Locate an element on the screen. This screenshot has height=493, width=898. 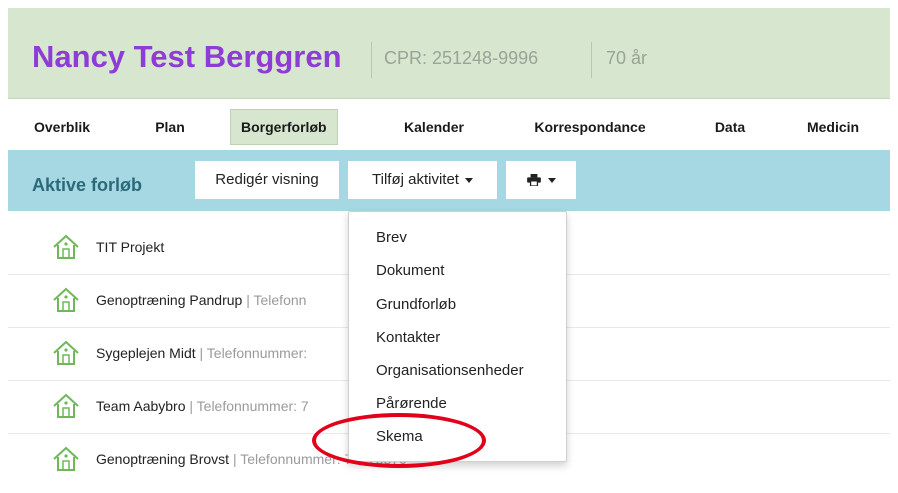
add-activity-button: Tilføj aktivitet is located at coordinates (422, 180).